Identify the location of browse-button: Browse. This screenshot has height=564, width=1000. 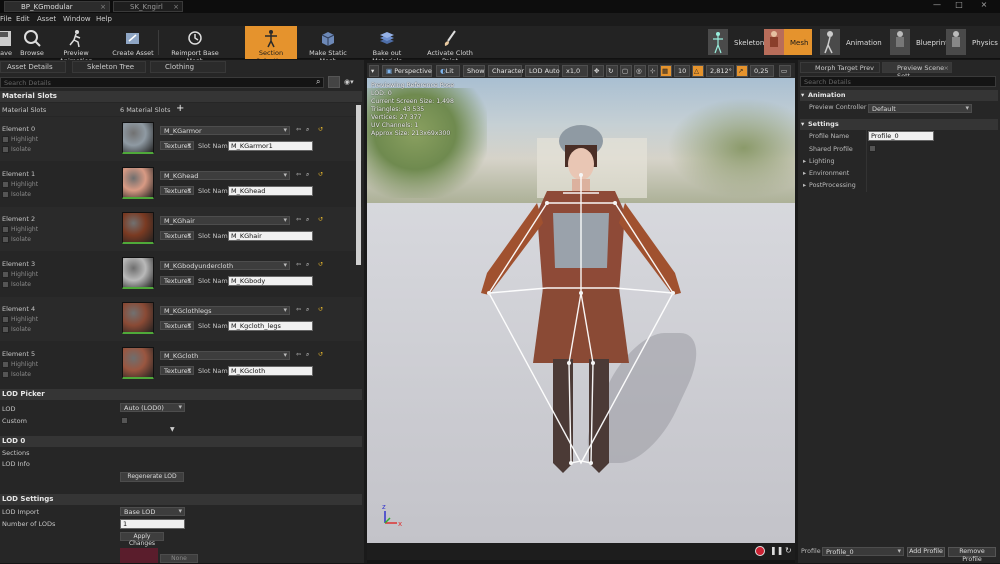
(32, 42).